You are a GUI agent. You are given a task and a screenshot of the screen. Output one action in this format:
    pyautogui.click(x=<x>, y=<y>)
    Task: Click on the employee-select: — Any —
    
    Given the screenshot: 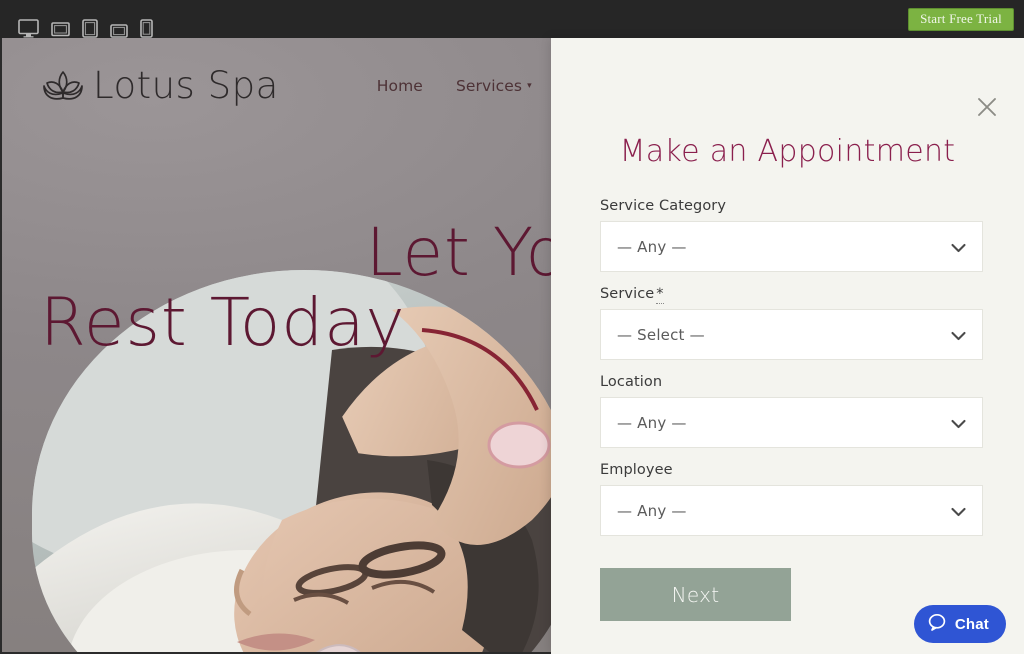 What is the action you would take?
    pyautogui.click(x=791, y=510)
    